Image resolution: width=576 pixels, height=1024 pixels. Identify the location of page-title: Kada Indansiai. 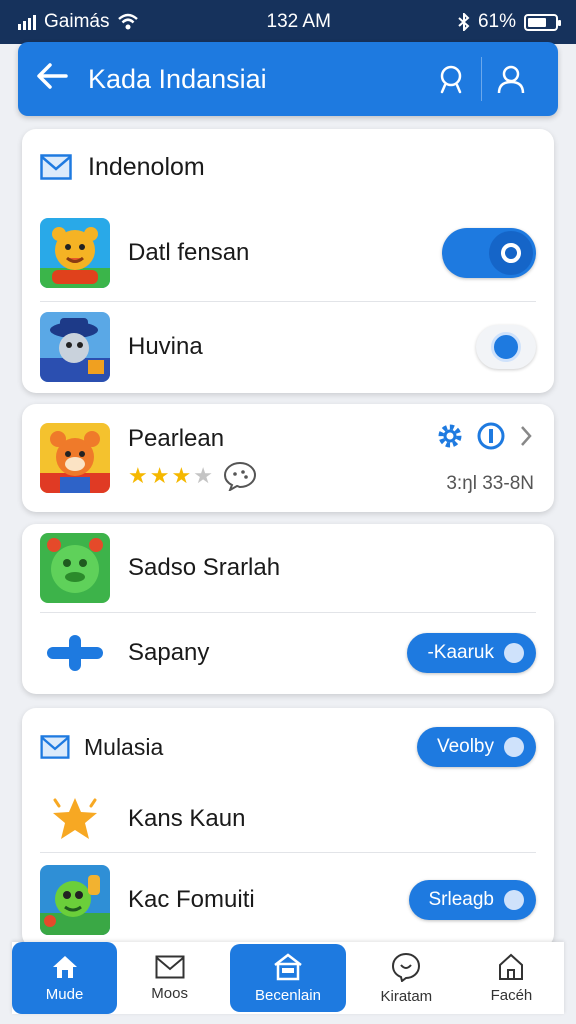
(177, 78).